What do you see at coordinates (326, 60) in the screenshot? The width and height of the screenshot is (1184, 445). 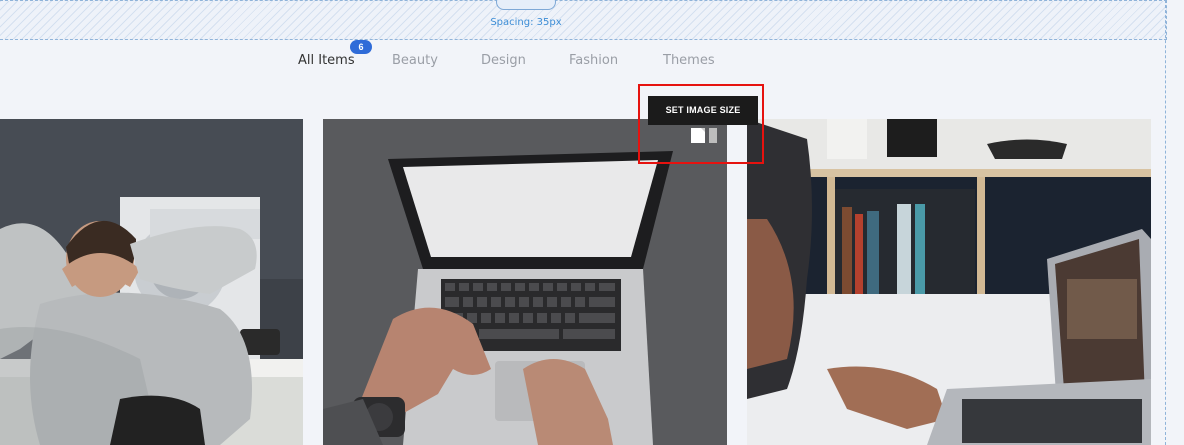 I see `filter-all-items: All Items` at bounding box center [326, 60].